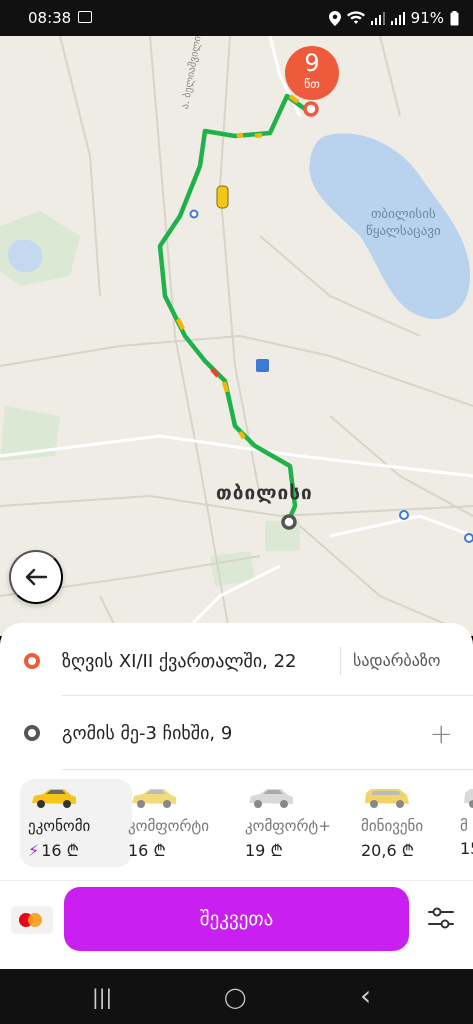 The image size is (473, 1024). Describe the element at coordinates (236, 18) in the screenshot. I see `status-bar: 08:38 91%` at that location.